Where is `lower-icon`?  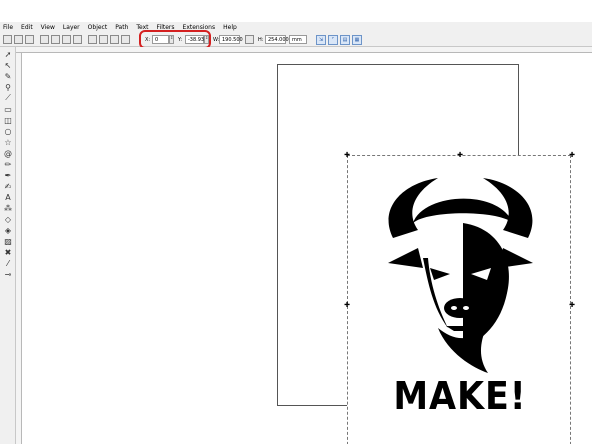 lower-icon is located at coordinates (114, 39).